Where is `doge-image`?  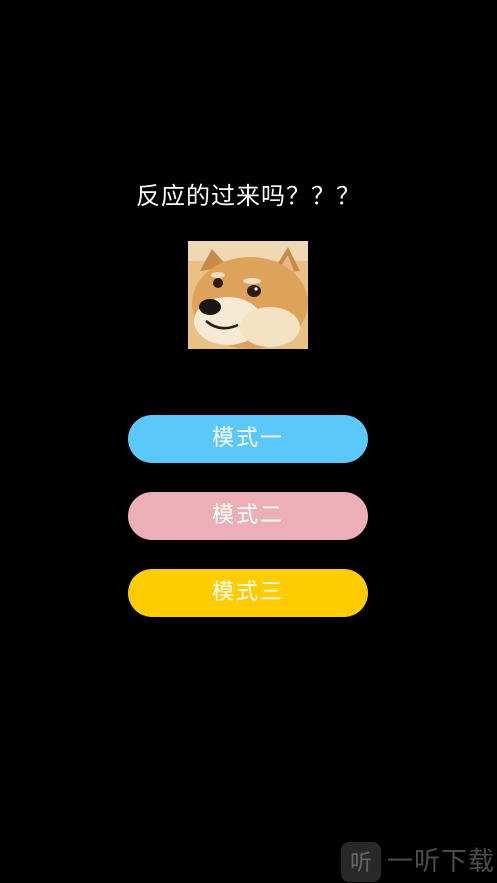
doge-image is located at coordinates (248, 295).